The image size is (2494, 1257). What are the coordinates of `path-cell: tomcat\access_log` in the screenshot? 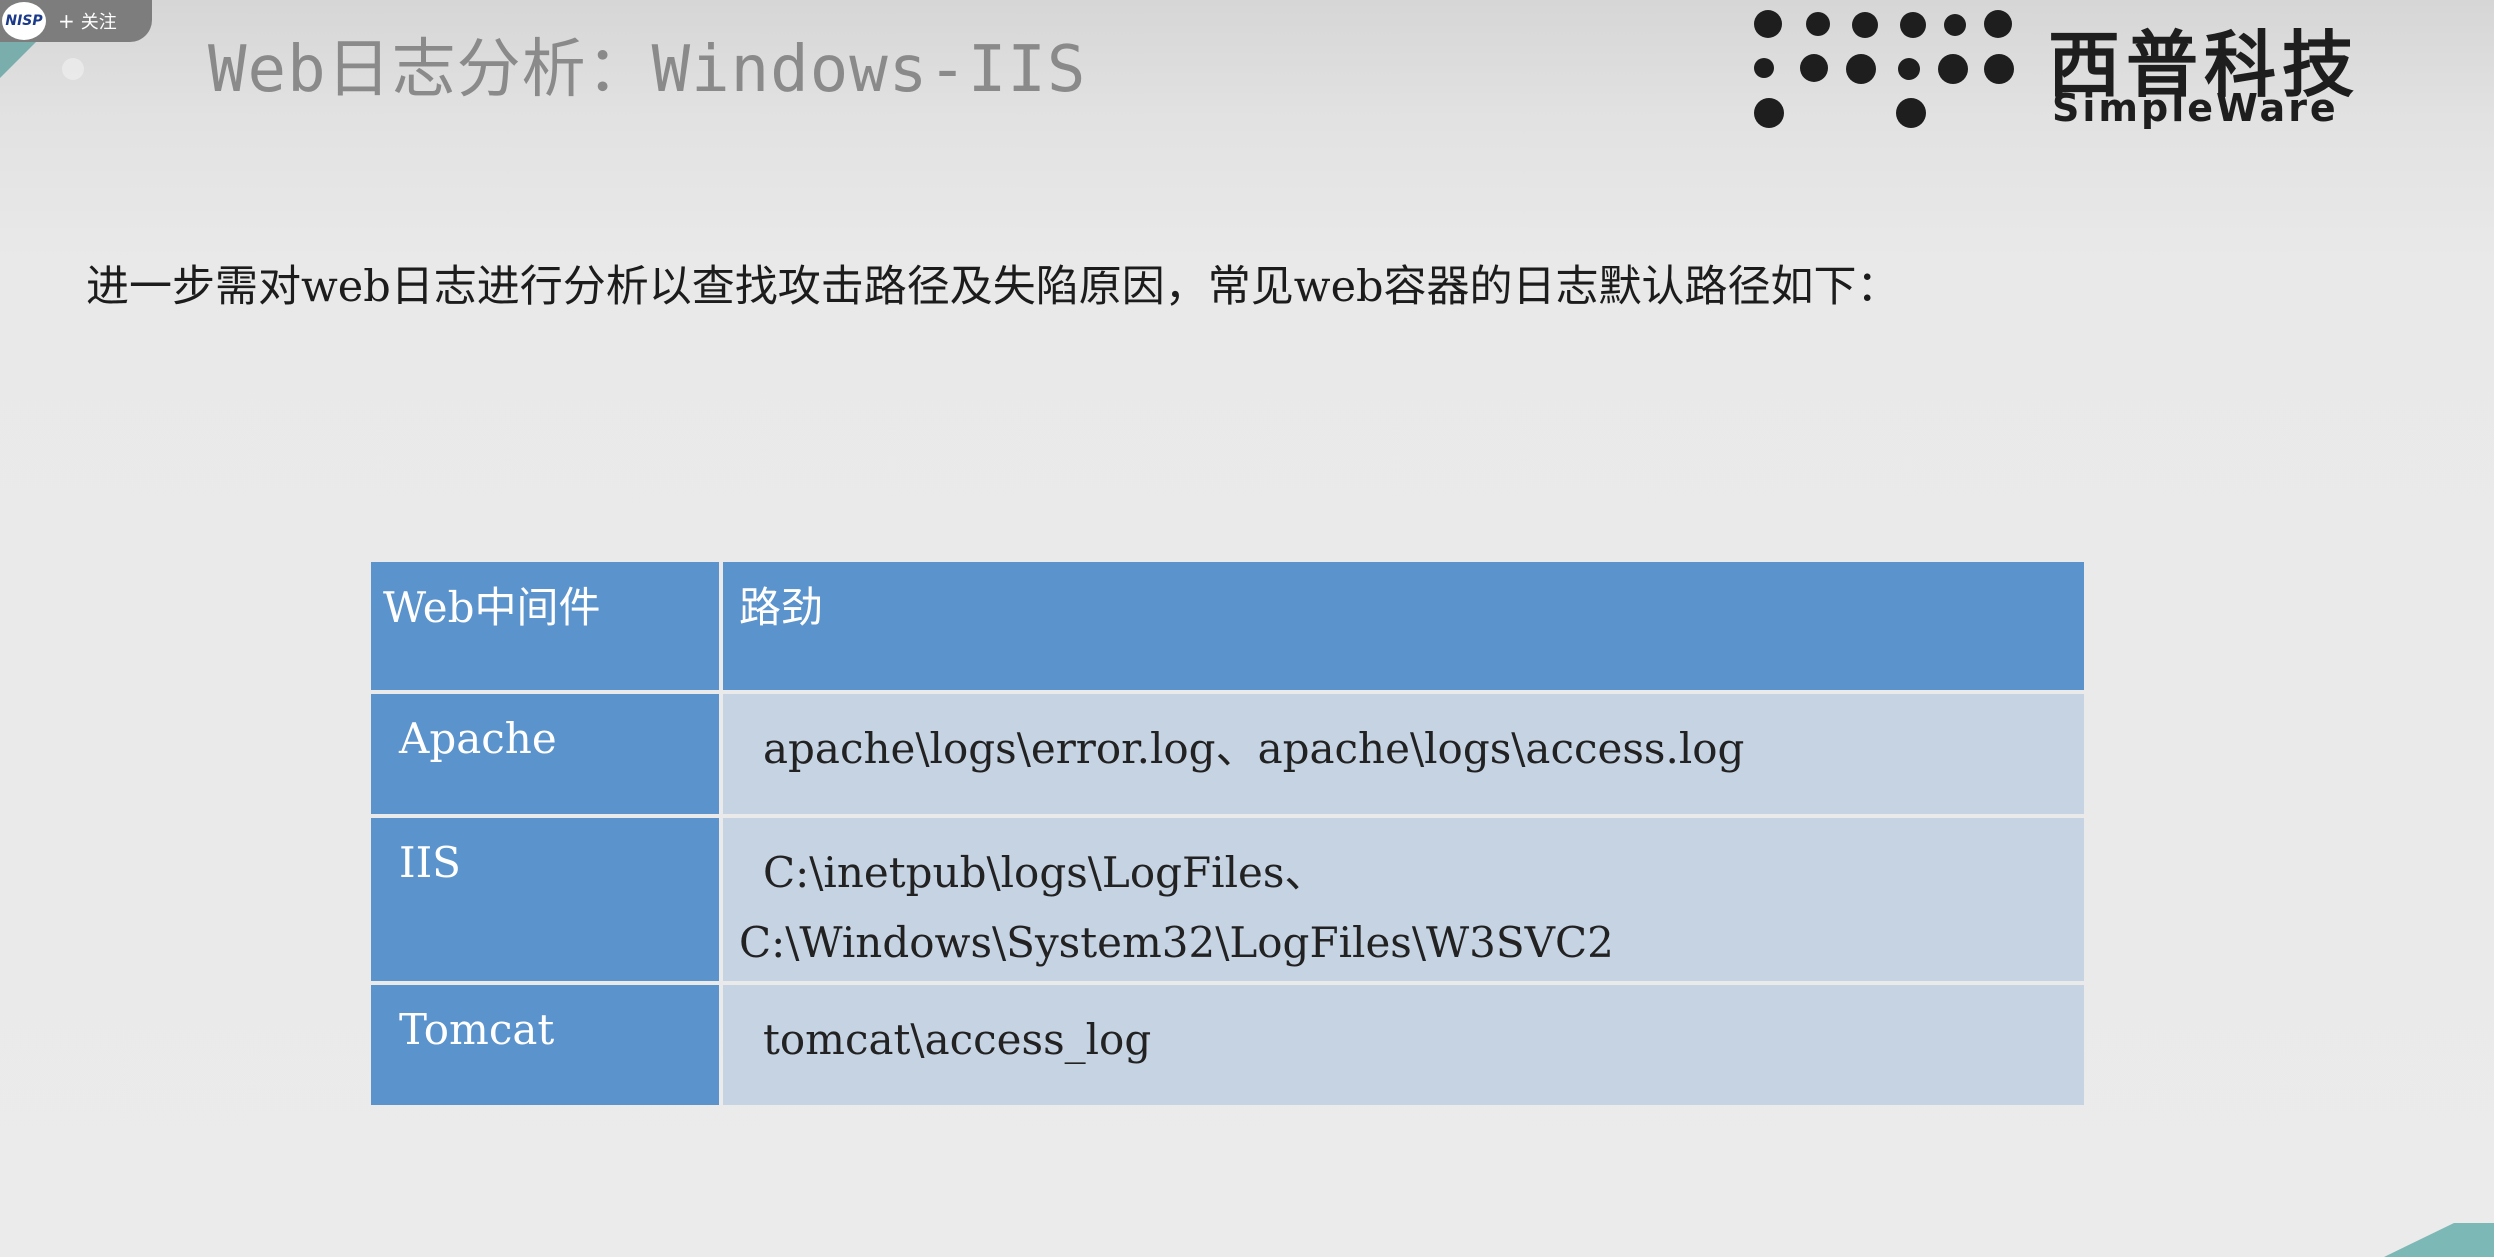 It's located at (1403, 1045).